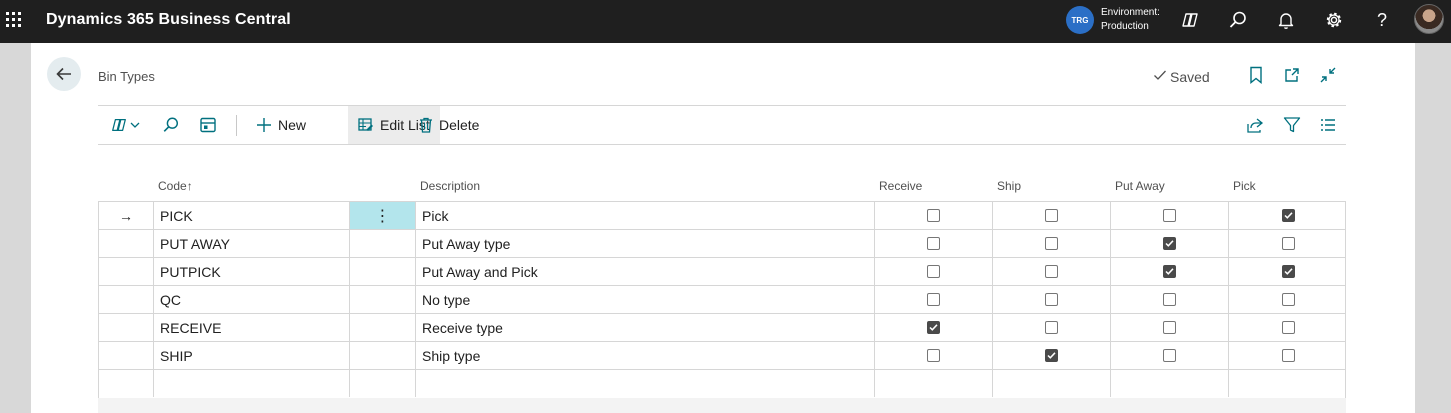 Image resolution: width=1451 pixels, height=413 pixels. What do you see at coordinates (1140, 186) in the screenshot?
I see `column-header-put-away: Put Away` at bounding box center [1140, 186].